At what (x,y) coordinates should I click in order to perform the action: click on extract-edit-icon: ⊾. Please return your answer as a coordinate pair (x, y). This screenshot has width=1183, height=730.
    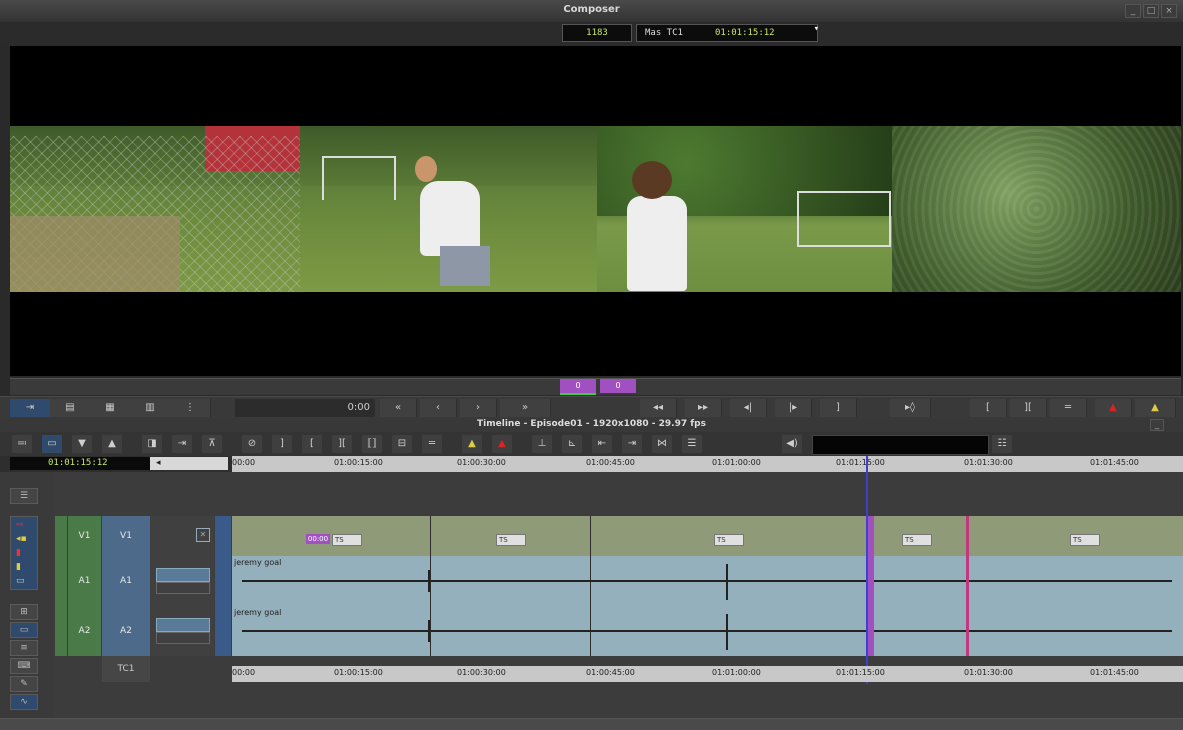
    Looking at the image, I should click on (572, 444).